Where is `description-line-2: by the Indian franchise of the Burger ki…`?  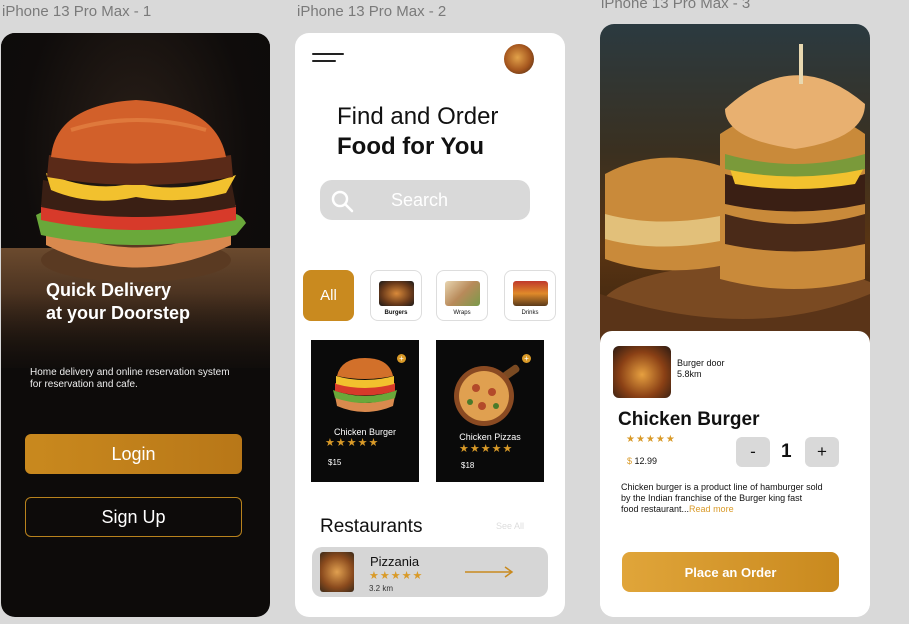
description-line-2: by the Indian franchise of the Burger ki… is located at coordinates (712, 498).